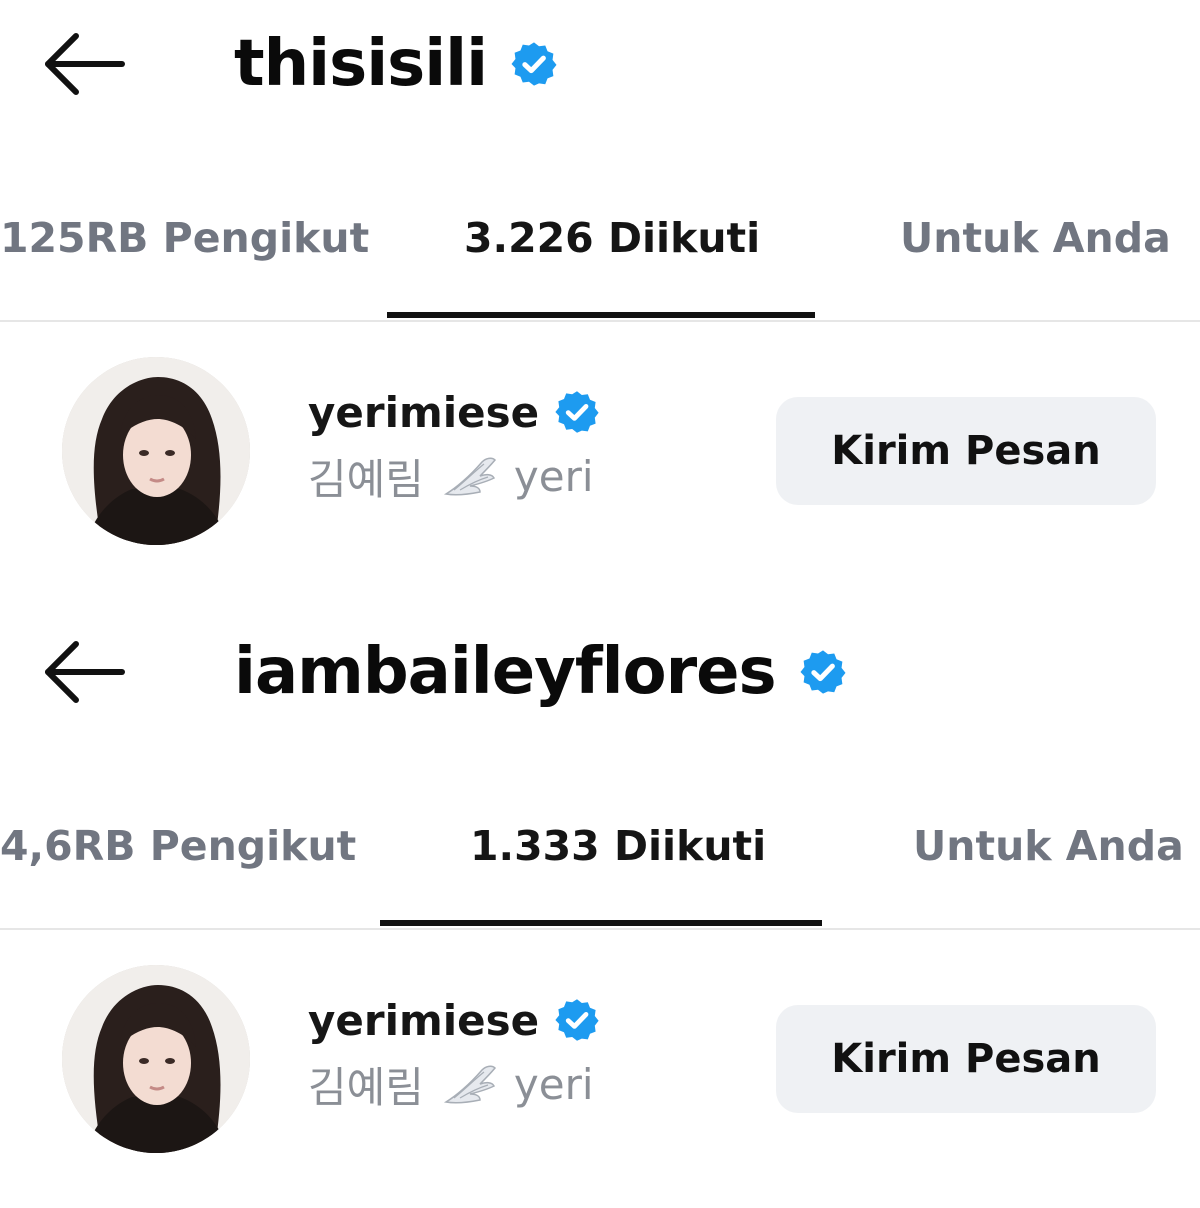 The image size is (1200, 1208). I want to click on page-title-wrap: iambaileyflores, so click(541, 672).